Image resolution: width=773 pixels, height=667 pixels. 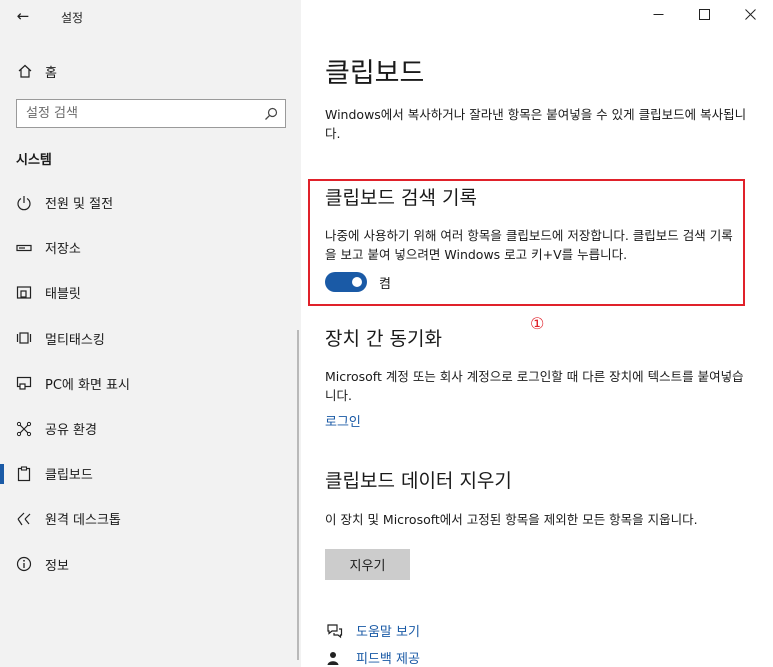 What do you see at coordinates (367, 564) in the screenshot?
I see `clear-button: 지우기` at bounding box center [367, 564].